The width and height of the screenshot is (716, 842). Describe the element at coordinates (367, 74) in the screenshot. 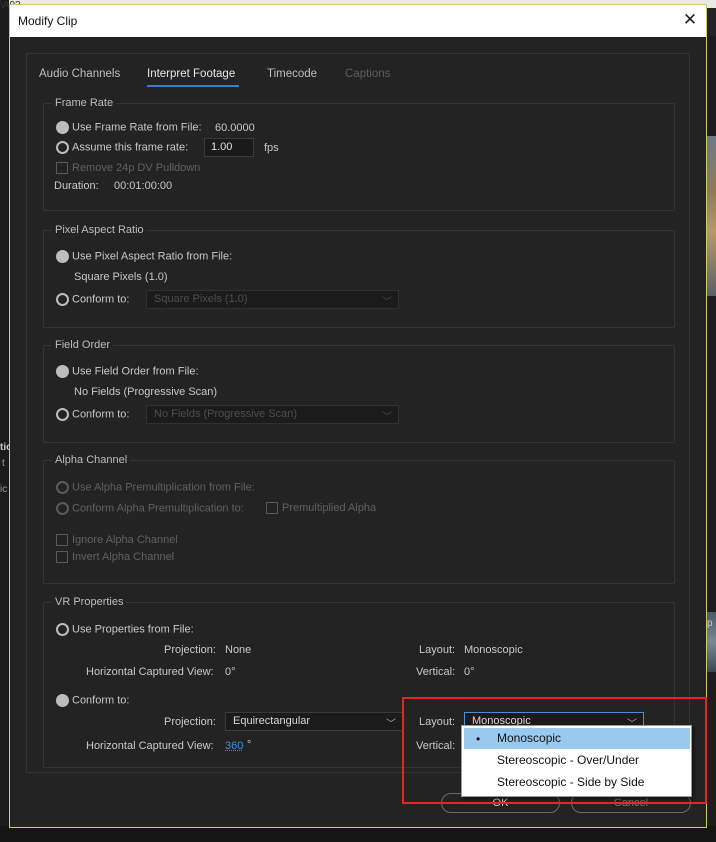

I see `tab-captions: Captions` at that location.